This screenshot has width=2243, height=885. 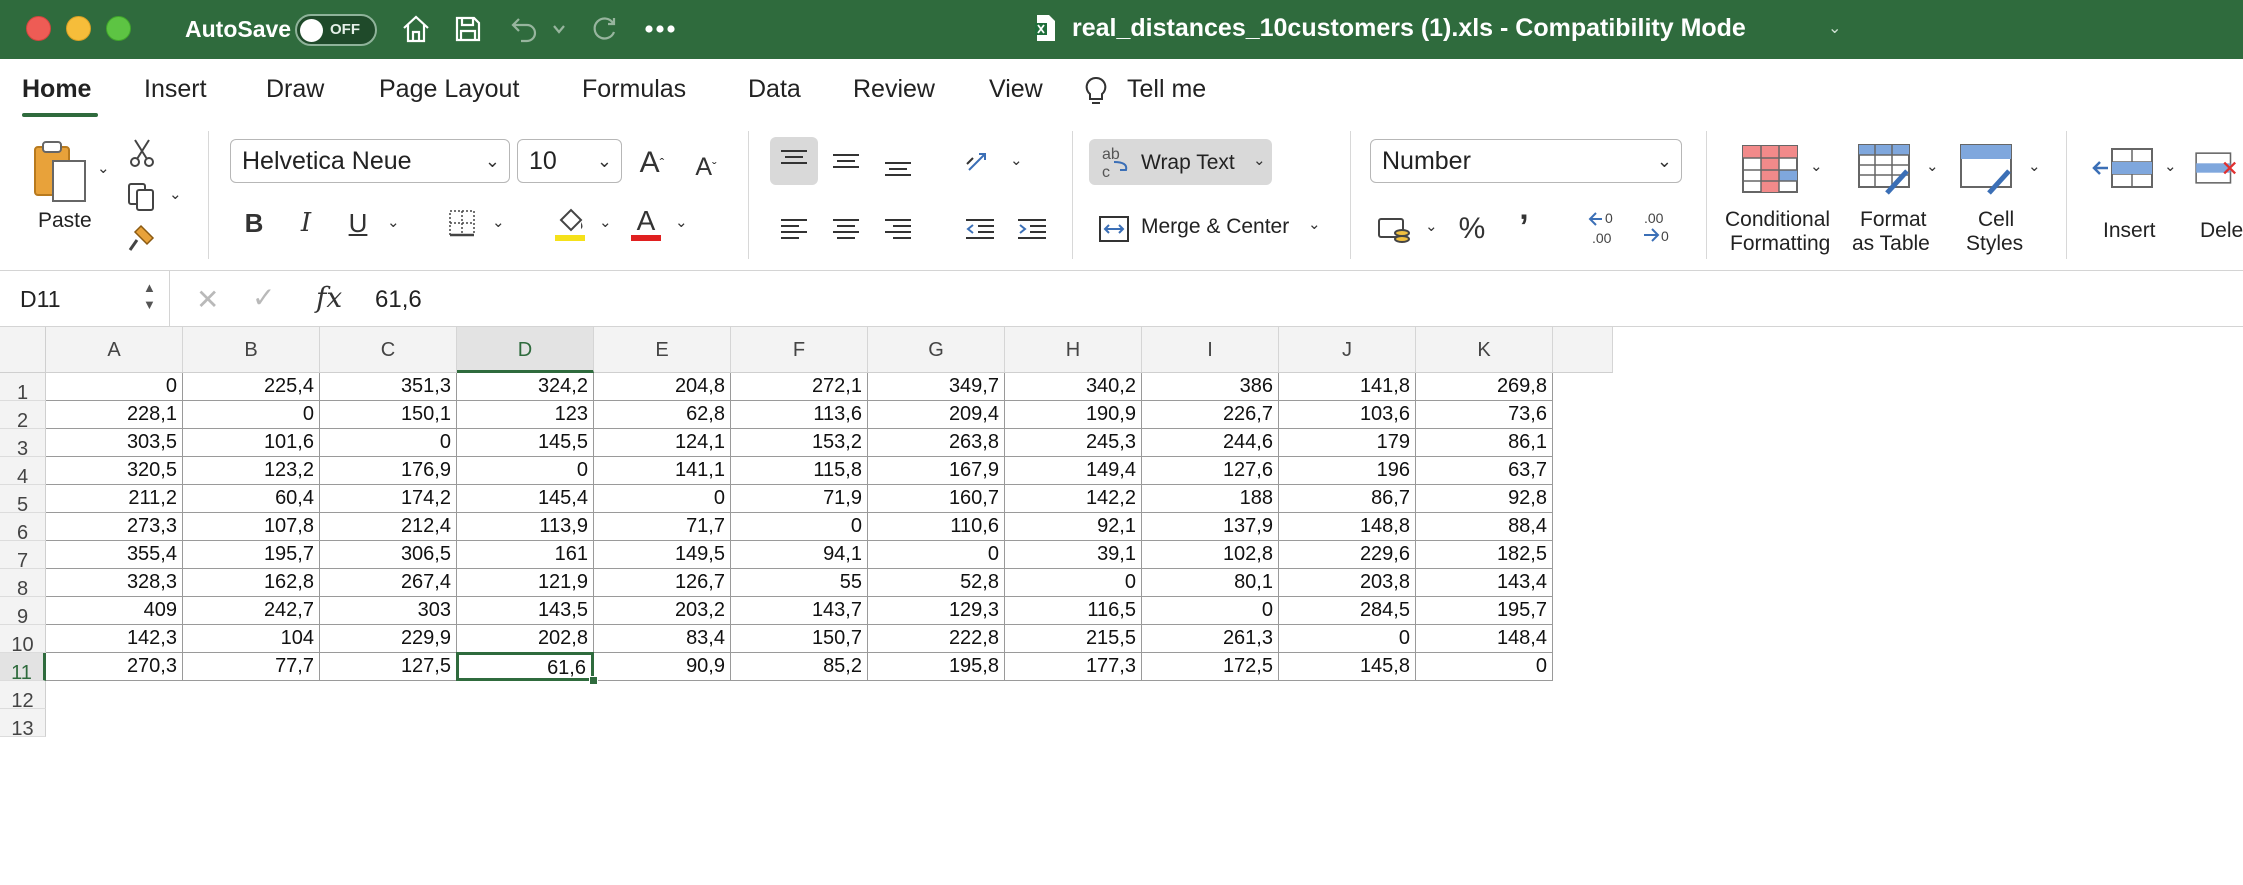 I want to click on copy-chevron-down-icon: ⌄, so click(x=175, y=194).